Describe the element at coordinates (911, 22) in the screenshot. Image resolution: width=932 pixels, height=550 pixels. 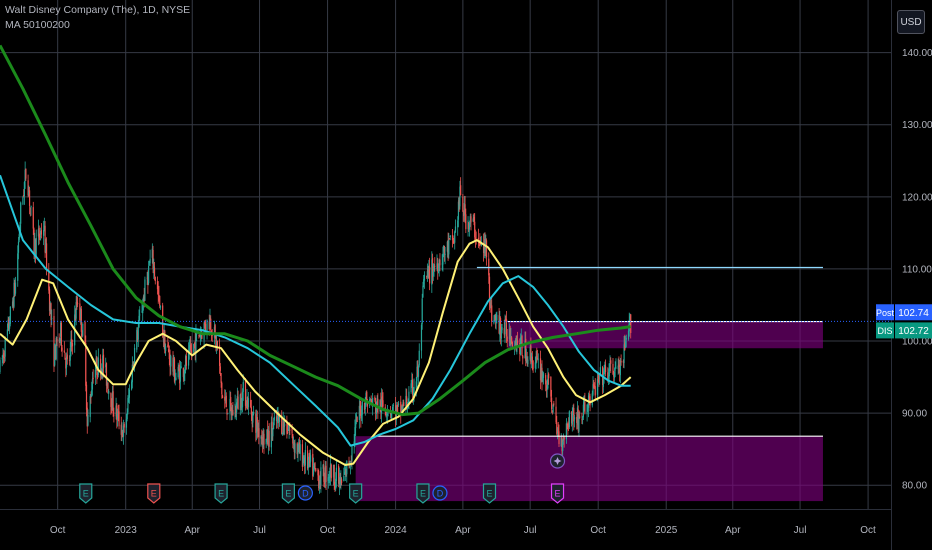
I see `currency-button: USD` at that location.